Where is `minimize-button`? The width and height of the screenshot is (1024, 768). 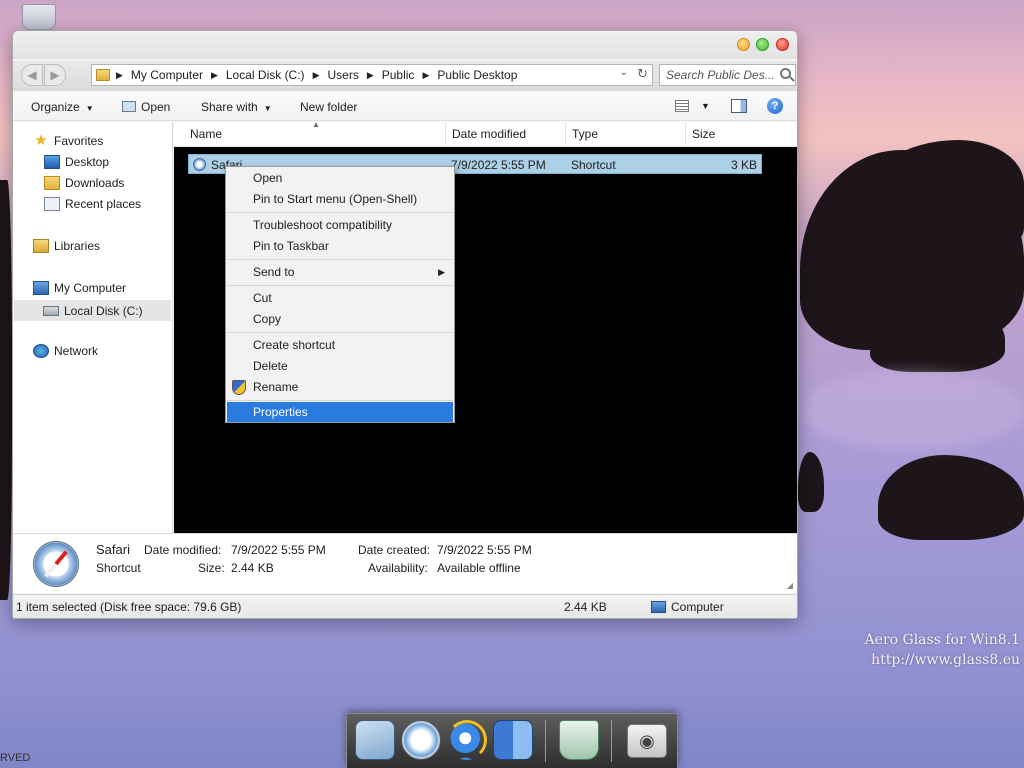 minimize-button is located at coordinates (743, 44).